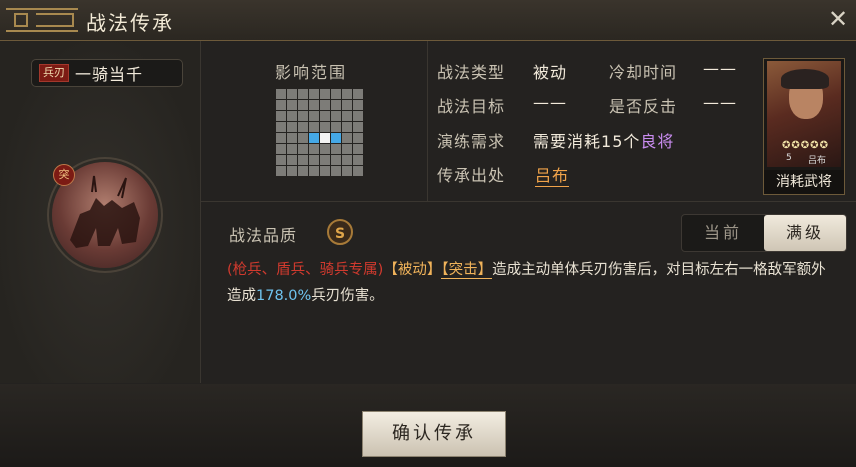 Image resolution: width=856 pixels, height=467 pixels. Describe the element at coordinates (550, 72) in the screenshot. I see `type-value: 被动` at that location.